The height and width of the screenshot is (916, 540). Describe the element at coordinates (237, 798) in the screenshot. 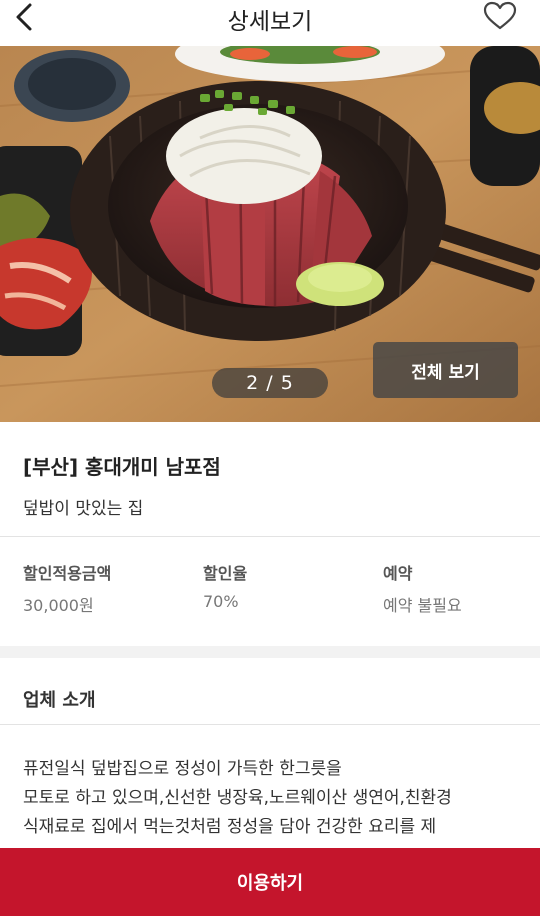

I see `intro-line: 모토로 하고 있으며,신선한 냉장육,노르웨이산 생연어,친환경` at that location.